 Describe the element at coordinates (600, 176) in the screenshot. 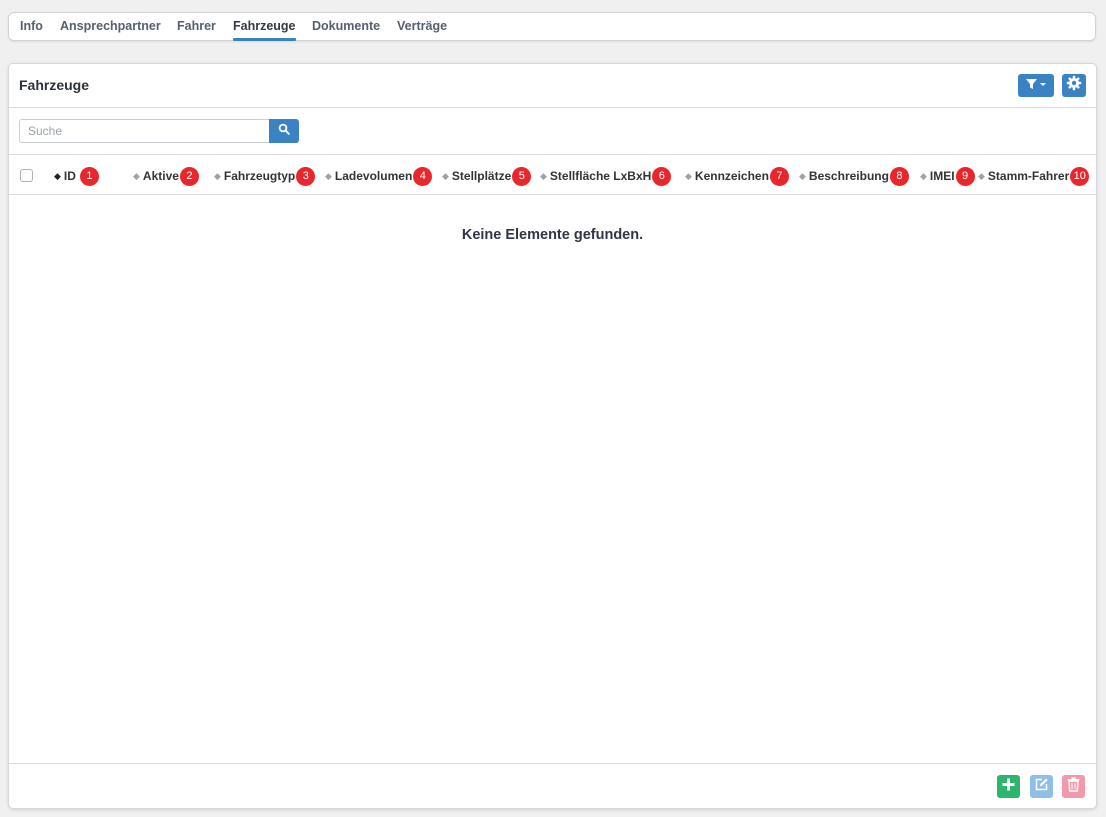

I see `column-label: Stellfläche LxBxH` at that location.